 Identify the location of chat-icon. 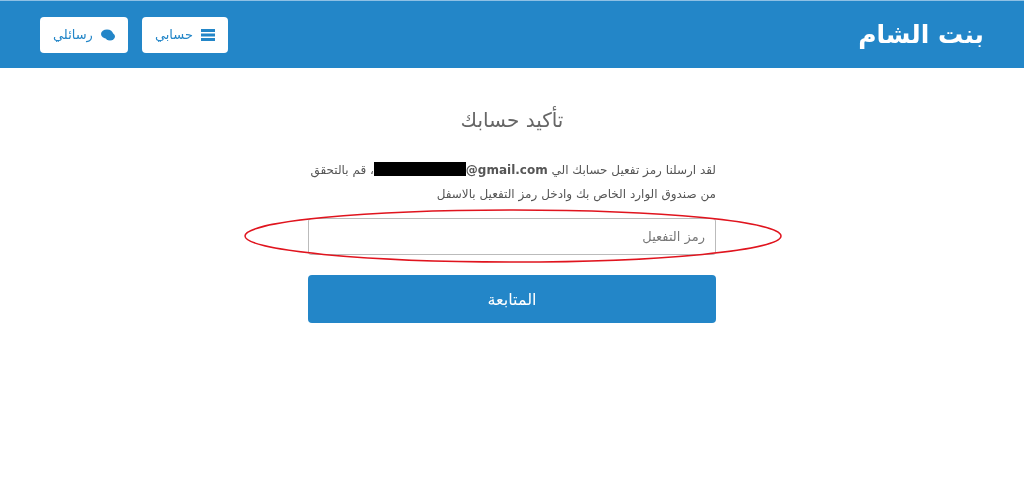
(107, 34).